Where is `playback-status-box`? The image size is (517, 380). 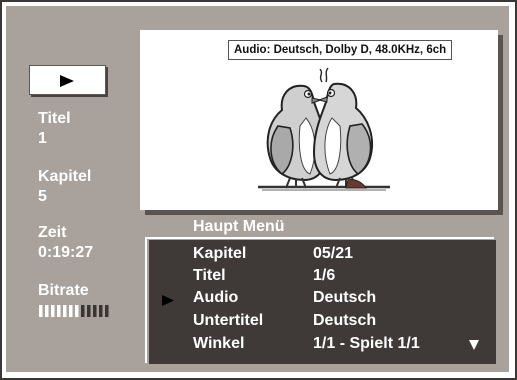 playback-status-box is located at coordinates (67, 80).